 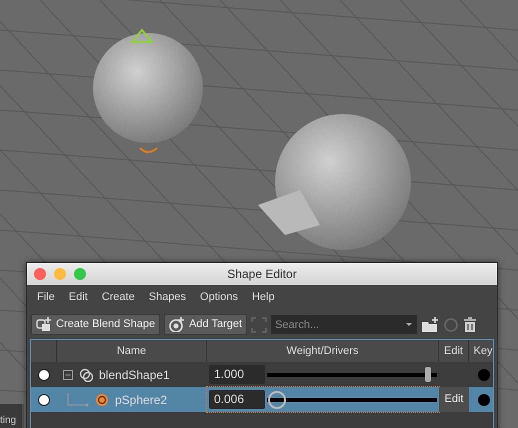 What do you see at coordinates (237, 399) in the screenshot?
I see `weight-field: 0.006` at bounding box center [237, 399].